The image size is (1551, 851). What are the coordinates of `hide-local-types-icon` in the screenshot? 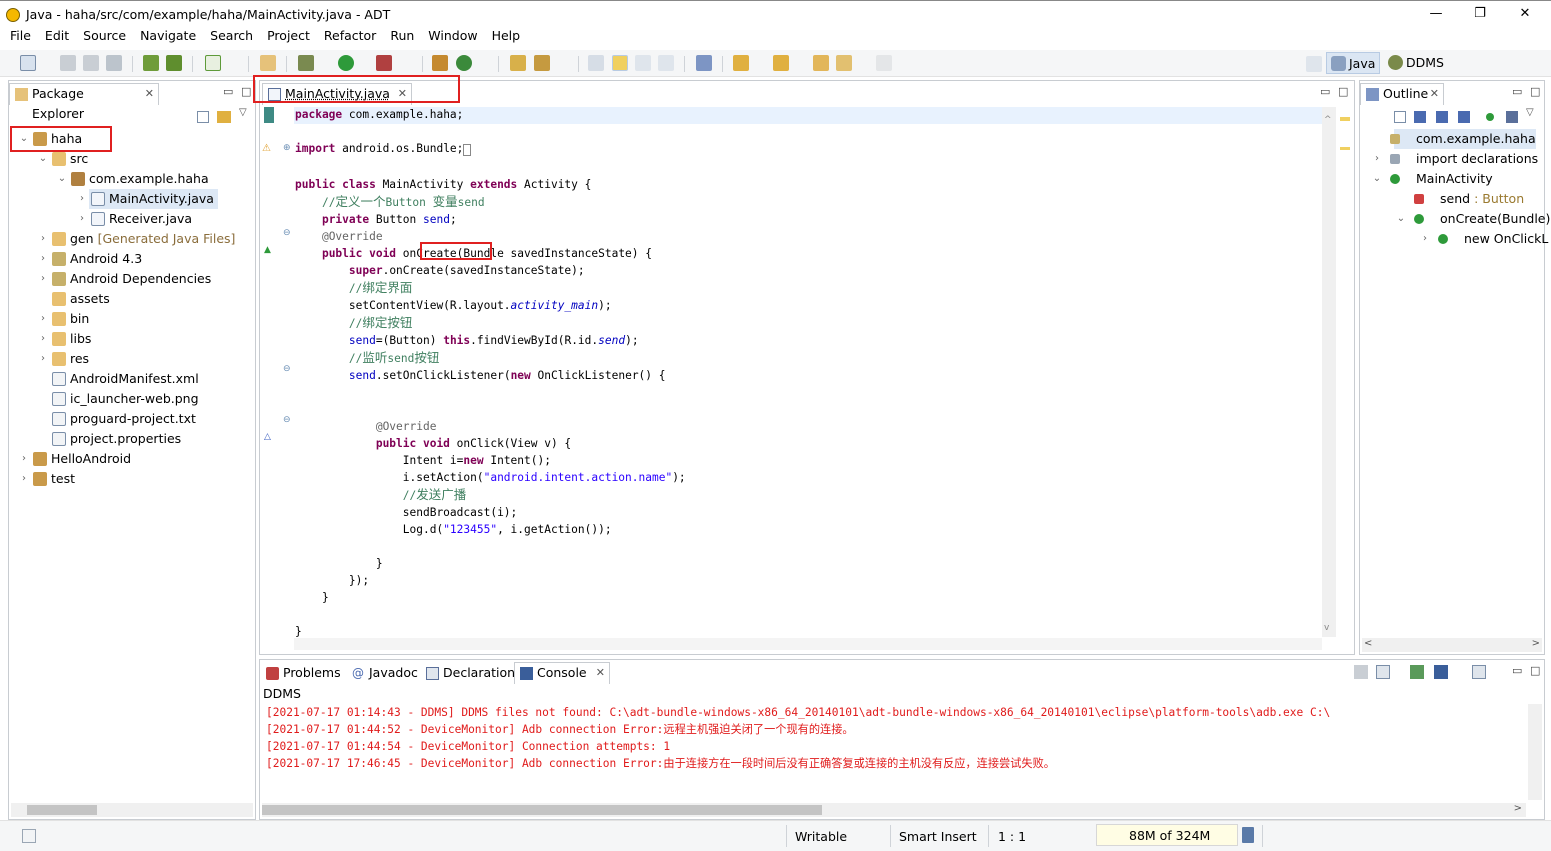 It's located at (1512, 117).